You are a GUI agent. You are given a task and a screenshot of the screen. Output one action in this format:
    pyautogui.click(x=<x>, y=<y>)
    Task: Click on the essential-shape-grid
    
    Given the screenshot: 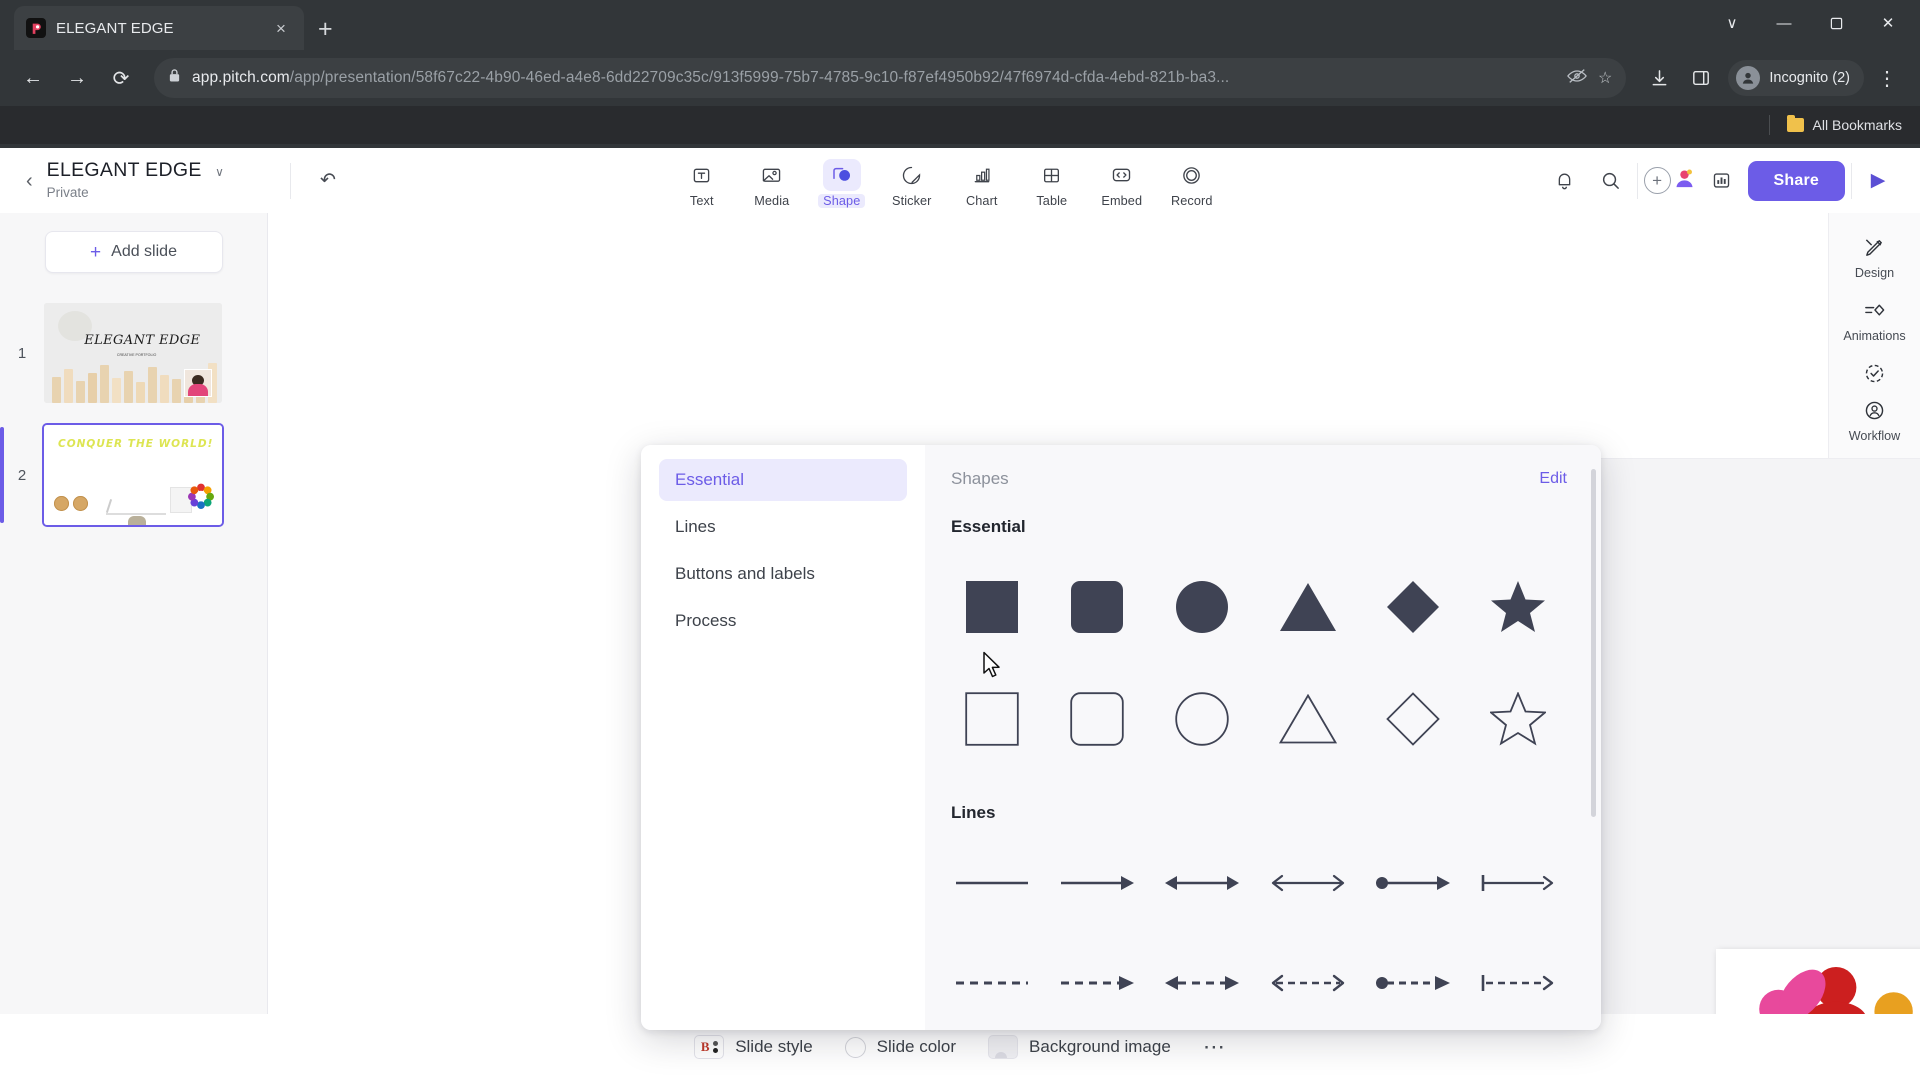 What is the action you would take?
    pyautogui.click(x=1263, y=656)
    